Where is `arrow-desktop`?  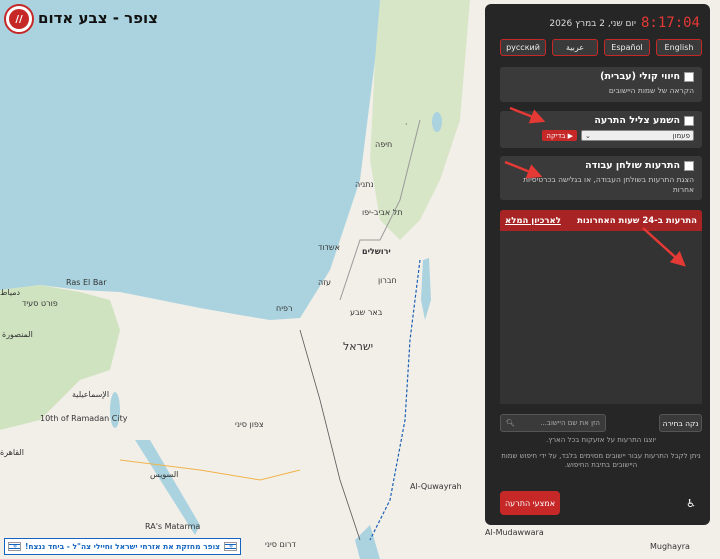 arrow-desktop is located at coordinates (523, 169).